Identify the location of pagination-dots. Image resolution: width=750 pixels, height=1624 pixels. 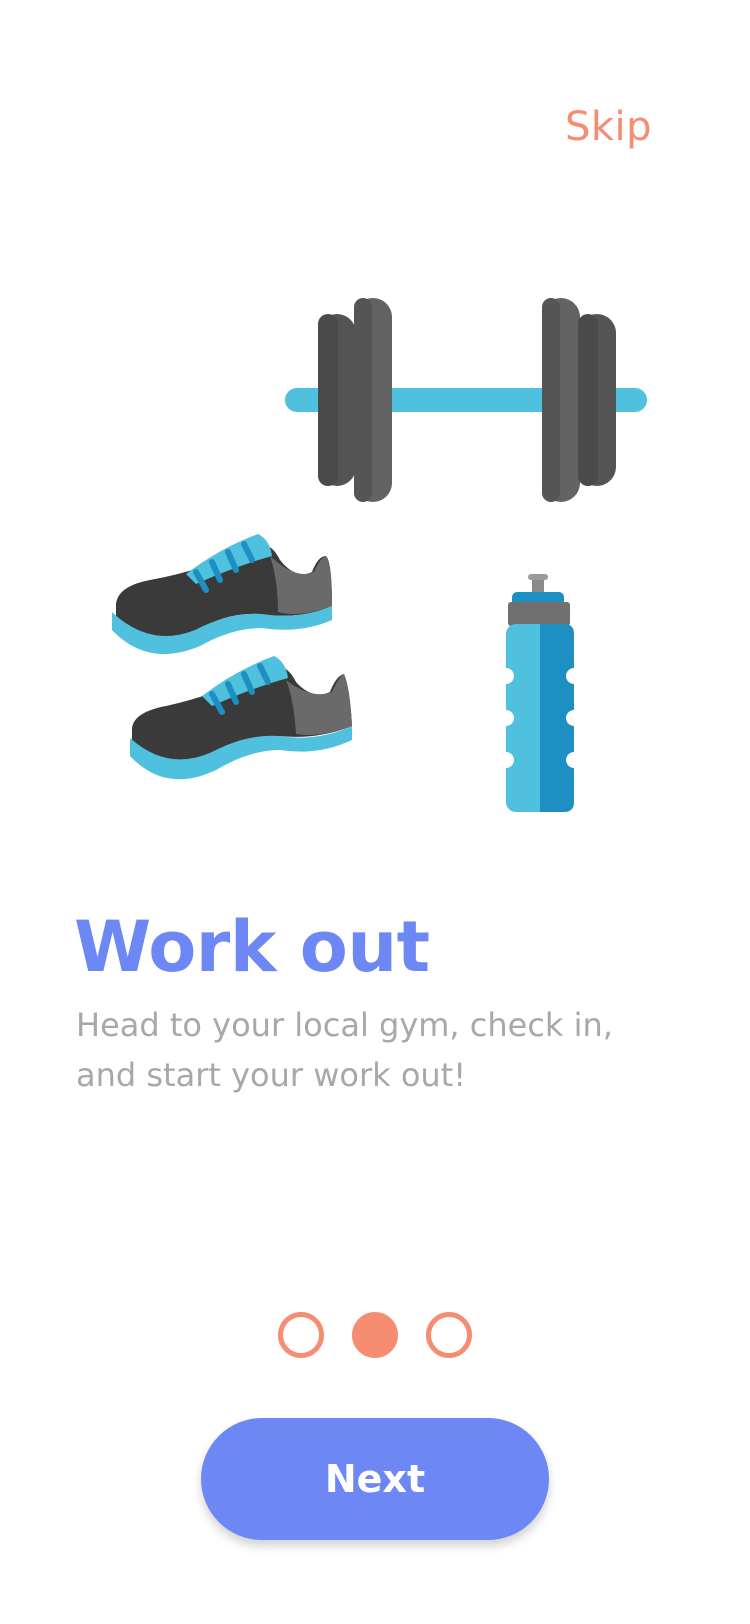
(375, 1335).